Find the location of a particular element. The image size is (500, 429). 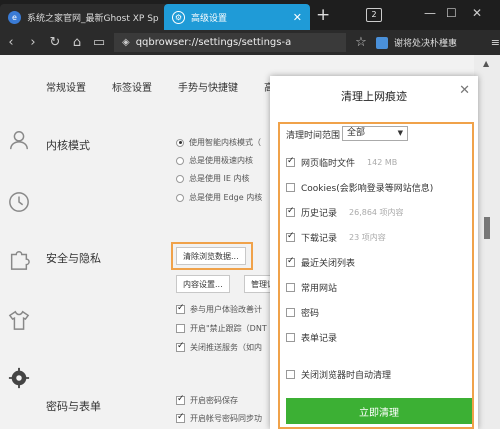

radio-label: 总是使用 Edge 内核 is located at coordinates (226, 197).